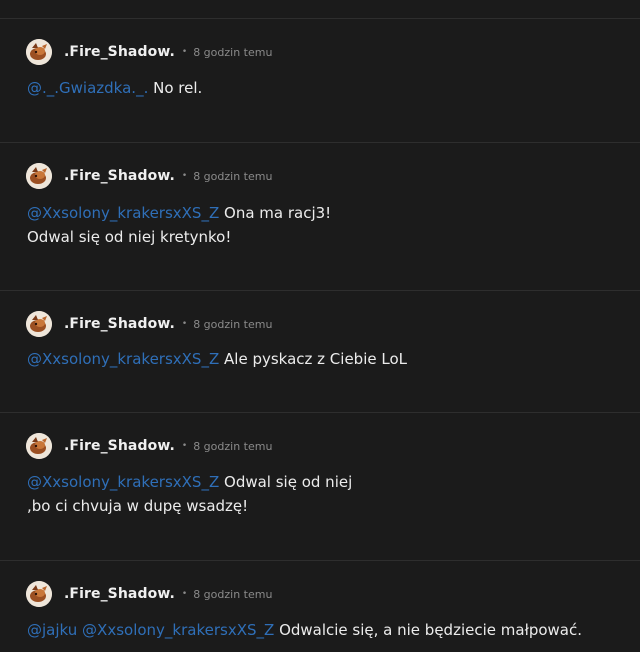  Describe the element at coordinates (430, 630) in the screenshot. I see `comment-text: Odwalcie się, a nie będziecie małpować.` at that location.